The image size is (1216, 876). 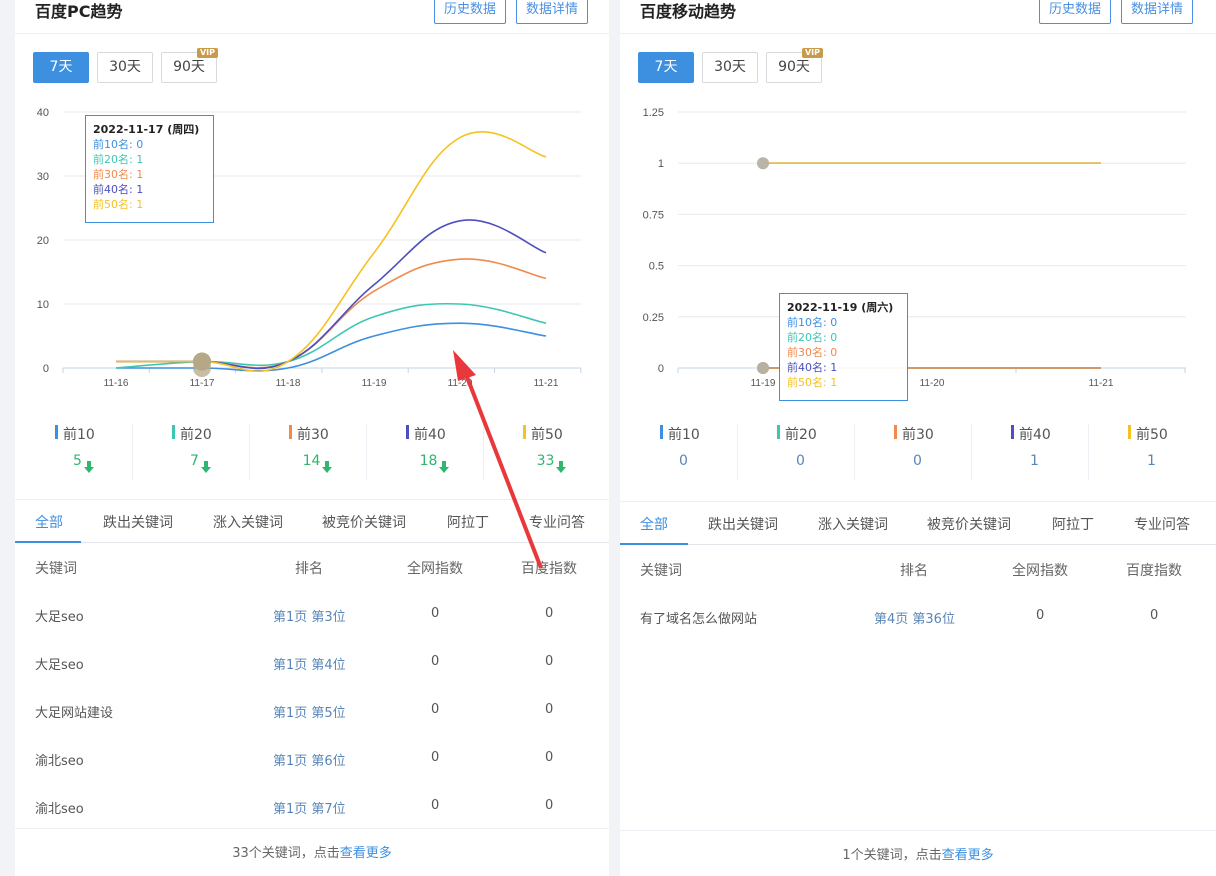 What do you see at coordinates (79, 11) in the screenshot?
I see `page-title: 百度PC趋势` at bounding box center [79, 11].